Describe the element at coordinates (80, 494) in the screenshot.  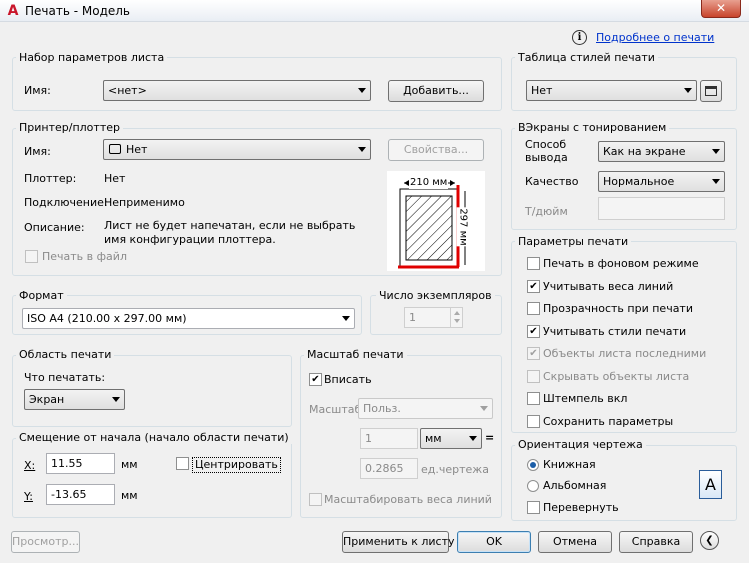
I see `offset-y-input: -13.65` at that location.